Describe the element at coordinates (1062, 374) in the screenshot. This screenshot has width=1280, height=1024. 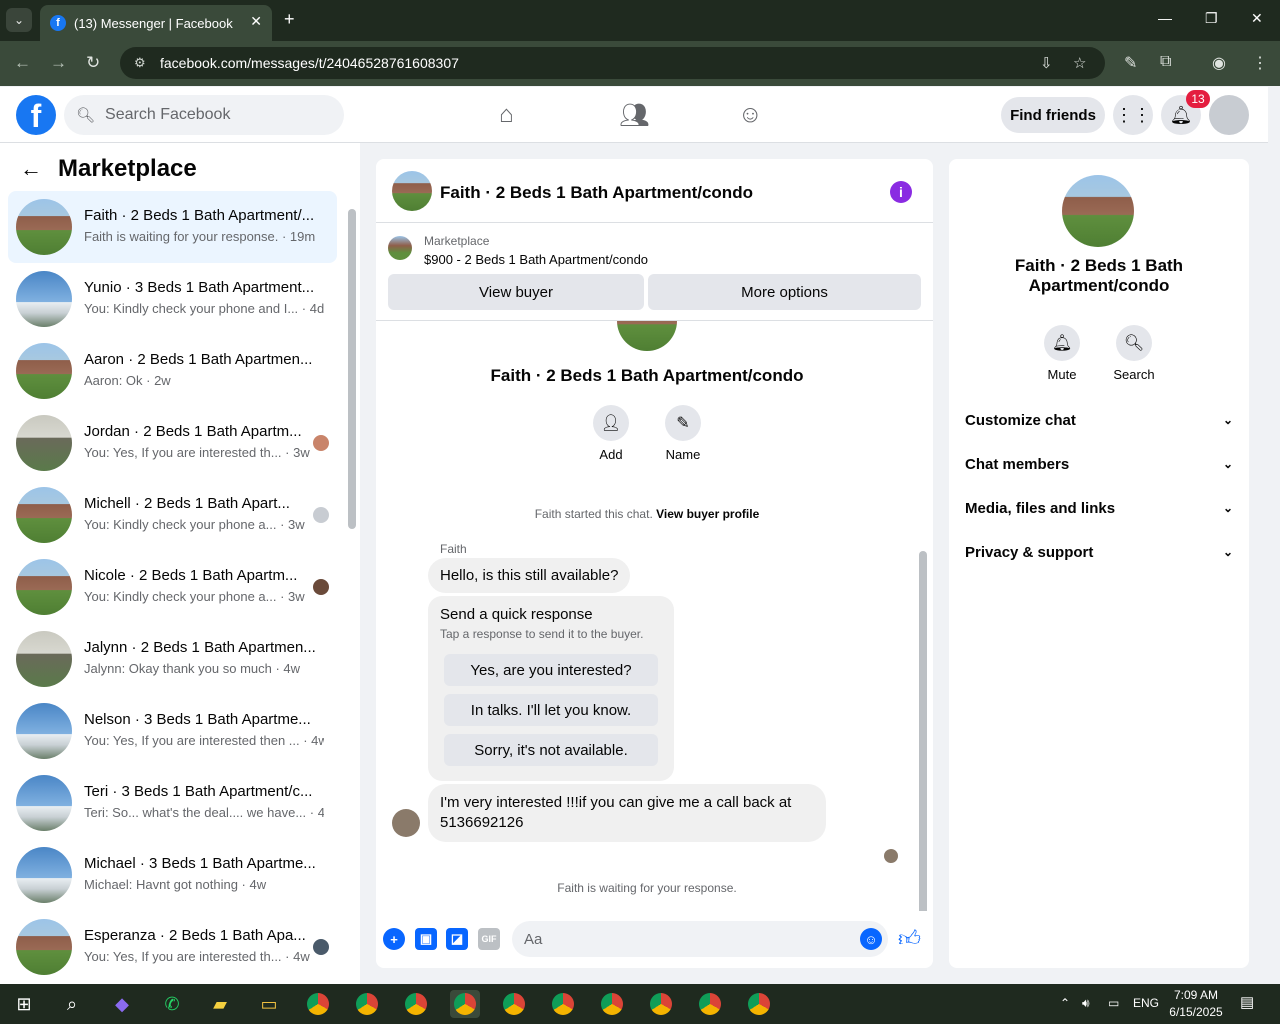
I see `mute-label: Mute` at that location.